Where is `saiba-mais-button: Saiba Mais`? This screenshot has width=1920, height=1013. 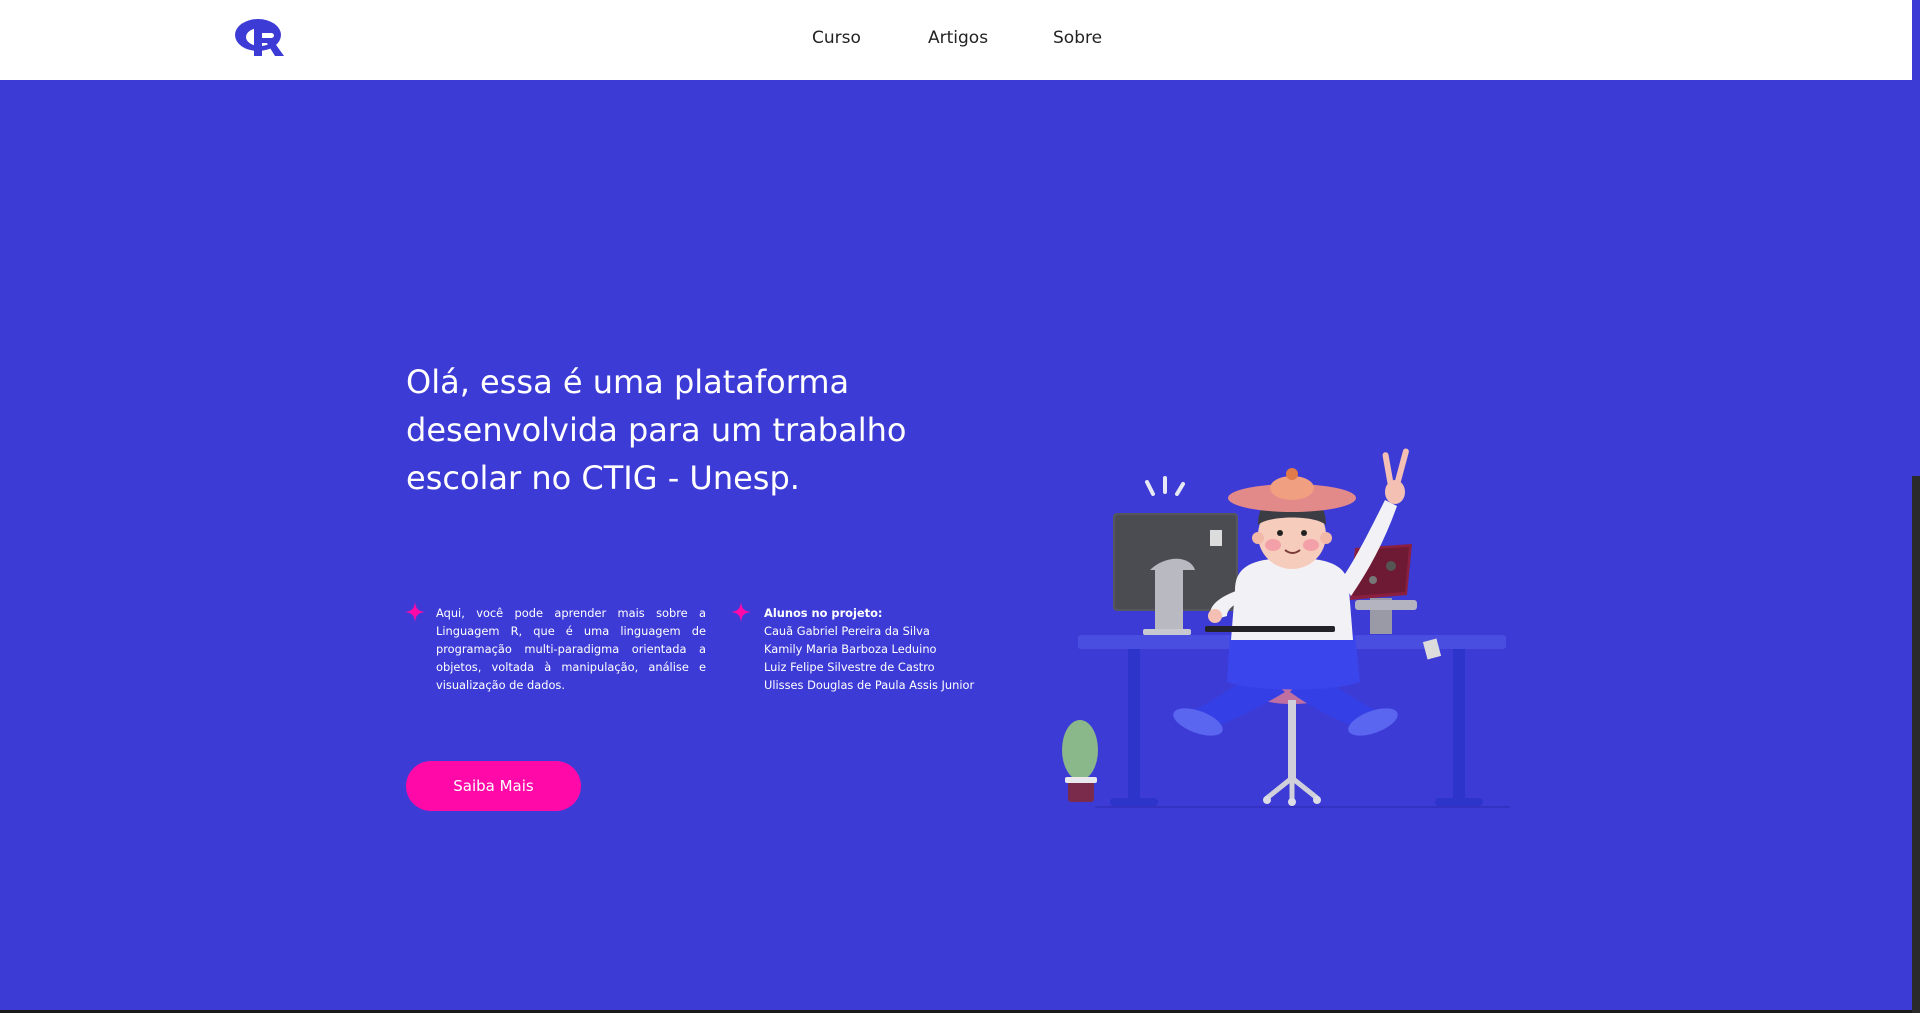
saiba-mais-button: Saiba Mais is located at coordinates (493, 786).